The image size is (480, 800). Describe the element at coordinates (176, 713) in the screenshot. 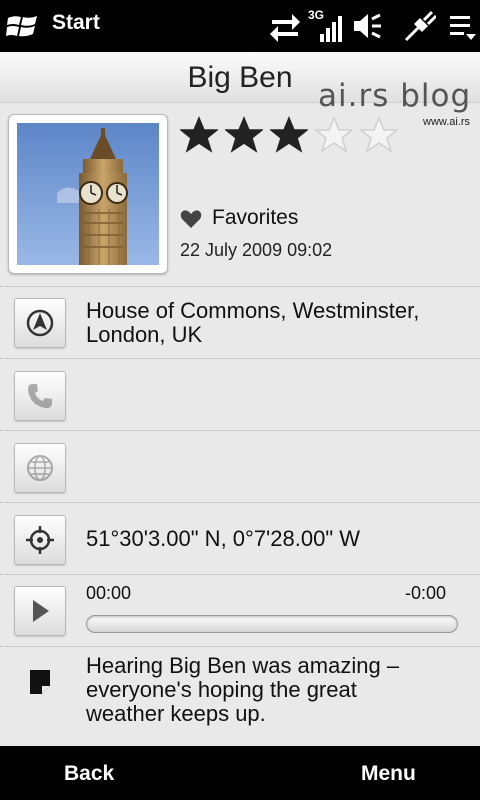

I see `note-line-3: weather keeps up.` at that location.